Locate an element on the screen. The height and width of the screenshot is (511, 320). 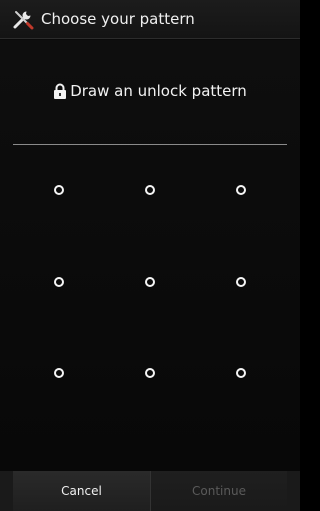
continue-button-label: Continue is located at coordinates (219, 491).